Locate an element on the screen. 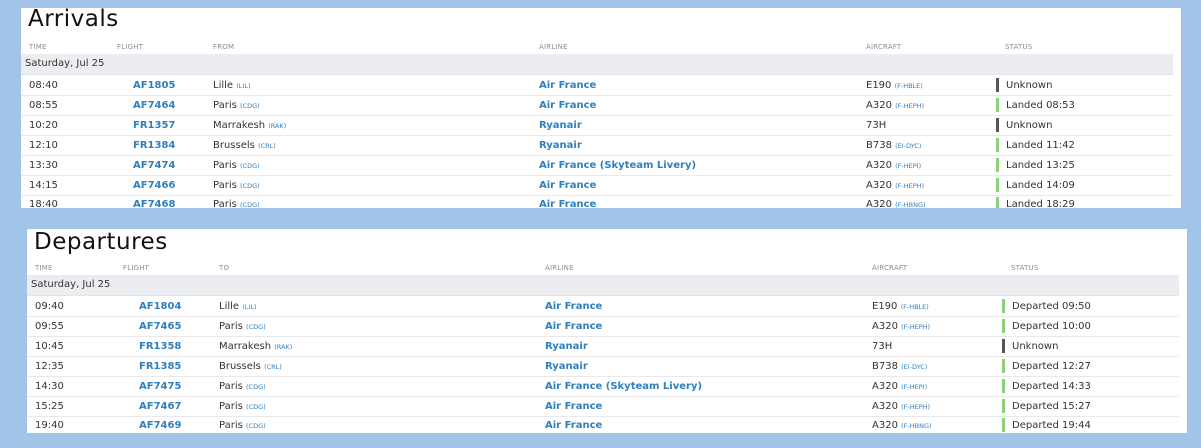 The width and height of the screenshot is (1201, 448). flight-number-link: AF7467 is located at coordinates (160, 406).